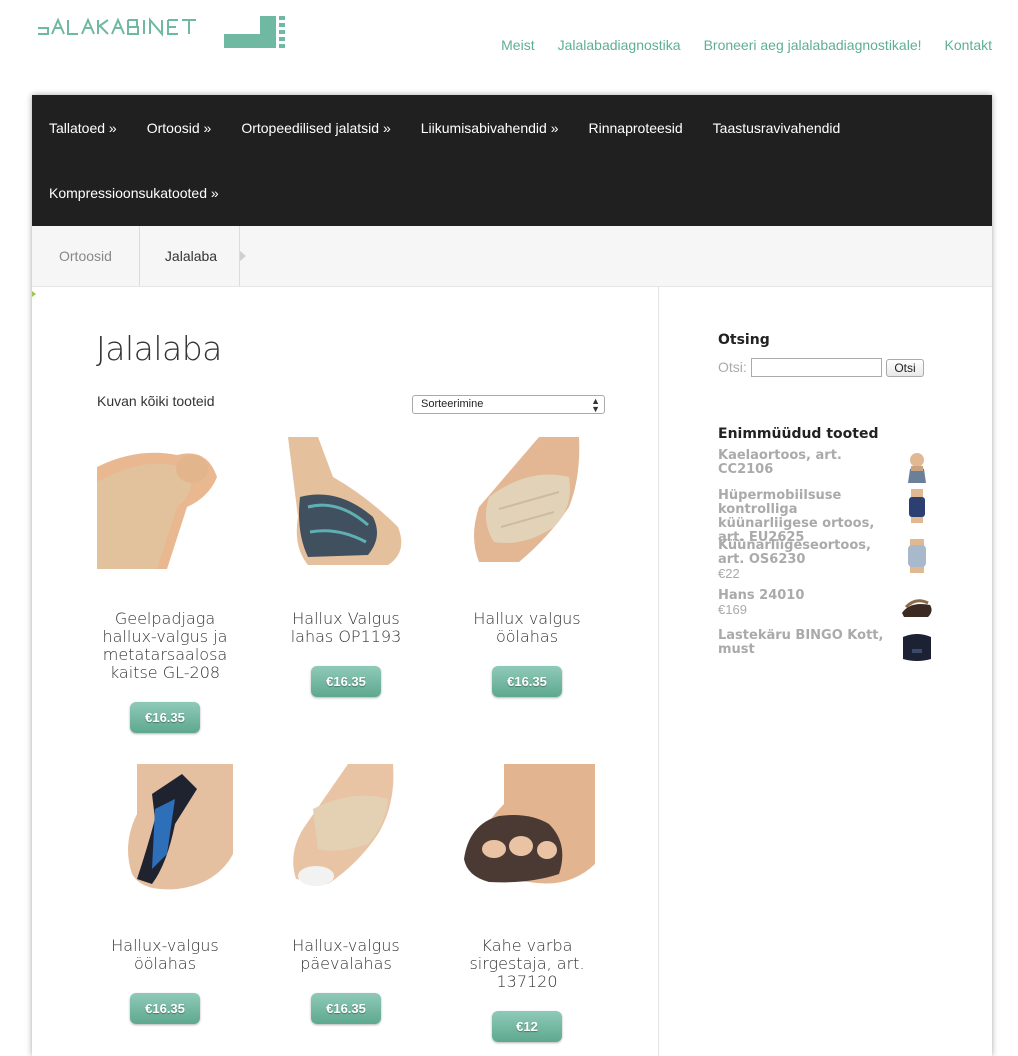  What do you see at coordinates (189, 256) in the screenshot?
I see `breadcrumb-current: Jalalaba` at bounding box center [189, 256].